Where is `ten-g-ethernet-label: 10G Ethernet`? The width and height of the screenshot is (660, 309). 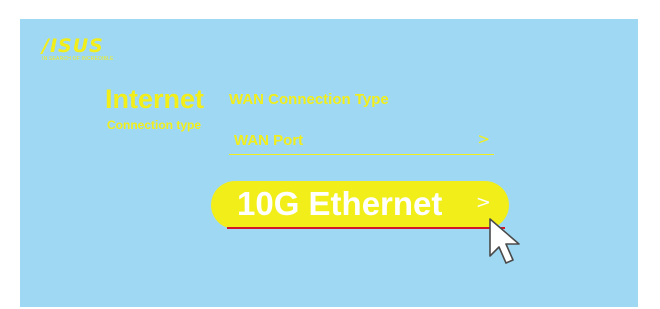
ten-g-ethernet-label: 10G Ethernet is located at coordinates (340, 203).